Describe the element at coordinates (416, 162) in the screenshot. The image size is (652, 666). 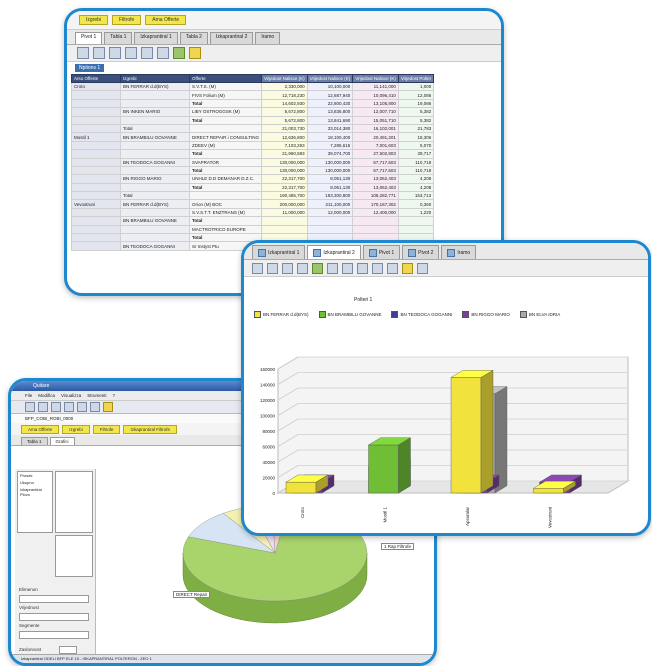
I see `table-cell: 110,718` at that location.